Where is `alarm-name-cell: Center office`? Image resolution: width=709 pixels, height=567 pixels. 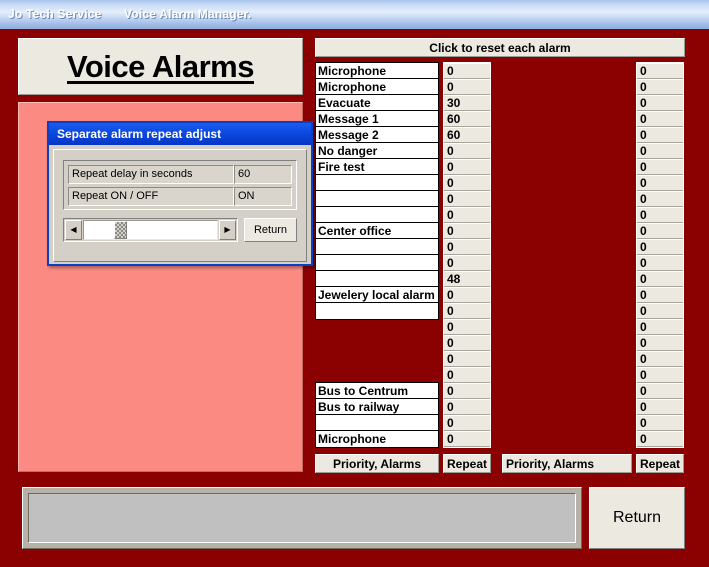 alarm-name-cell: Center office is located at coordinates (377, 231).